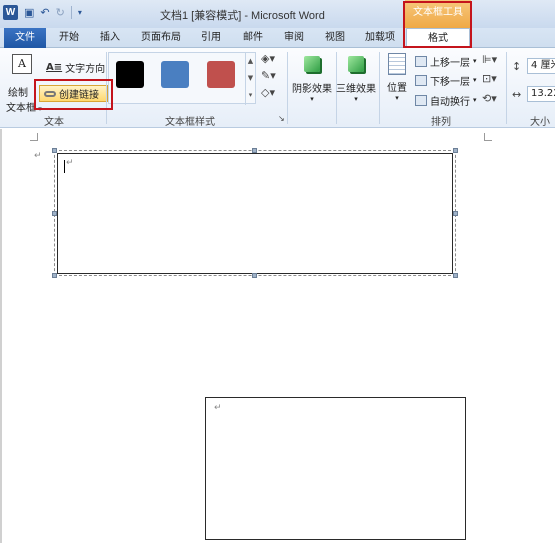 The width and height of the screenshot is (555, 543). What do you see at coordinates (517, 94) in the screenshot?
I see `width-icon: ↔` at bounding box center [517, 94].